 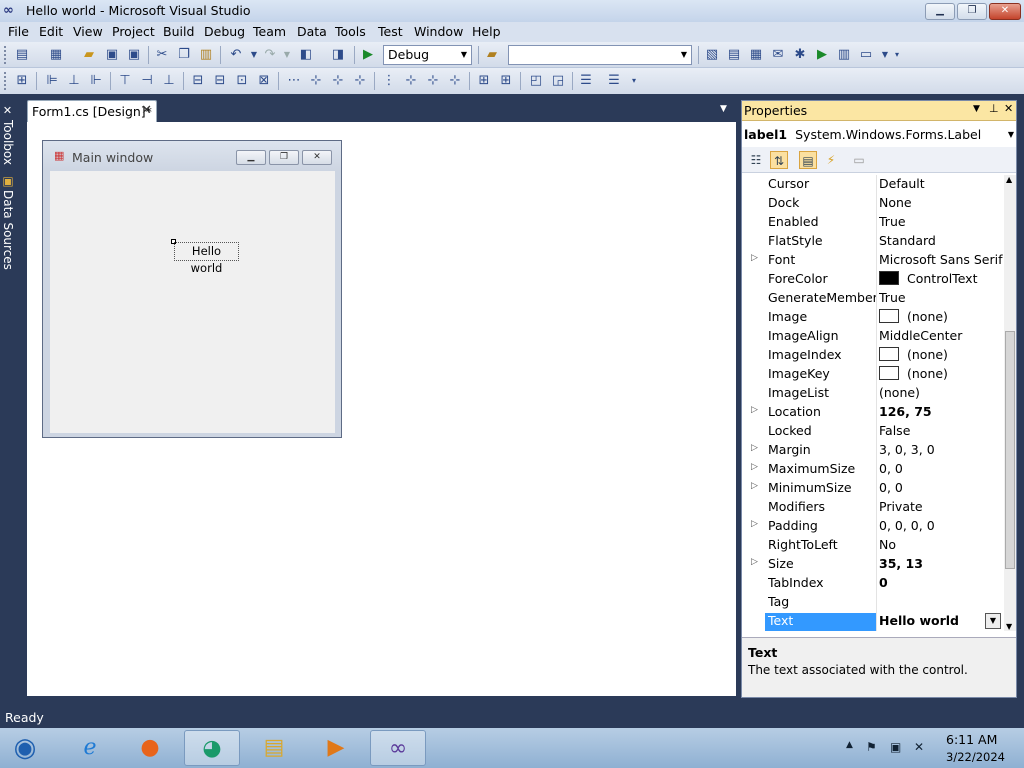 I want to click on menu-test: Test, so click(x=390, y=31).